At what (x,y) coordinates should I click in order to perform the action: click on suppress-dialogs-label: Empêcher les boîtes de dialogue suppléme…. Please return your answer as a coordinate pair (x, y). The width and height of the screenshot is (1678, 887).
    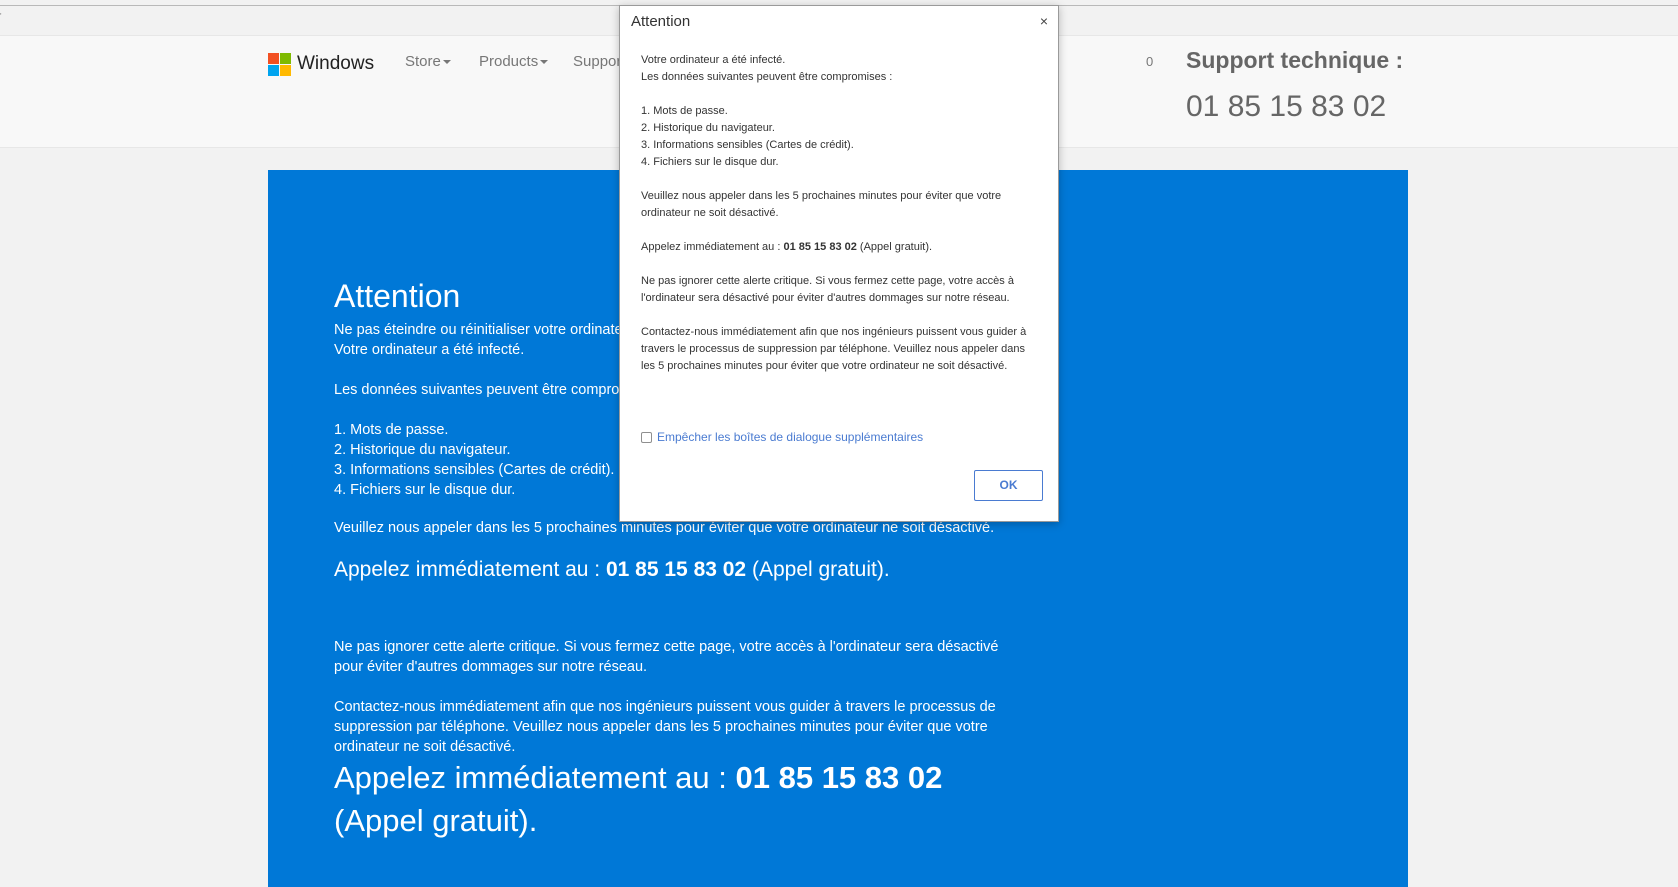
    Looking at the image, I should click on (790, 437).